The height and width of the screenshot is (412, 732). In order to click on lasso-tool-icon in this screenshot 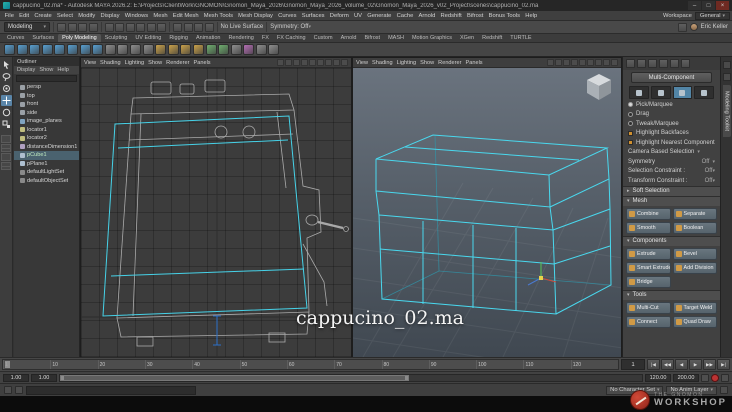, I will do `click(6, 76)`.